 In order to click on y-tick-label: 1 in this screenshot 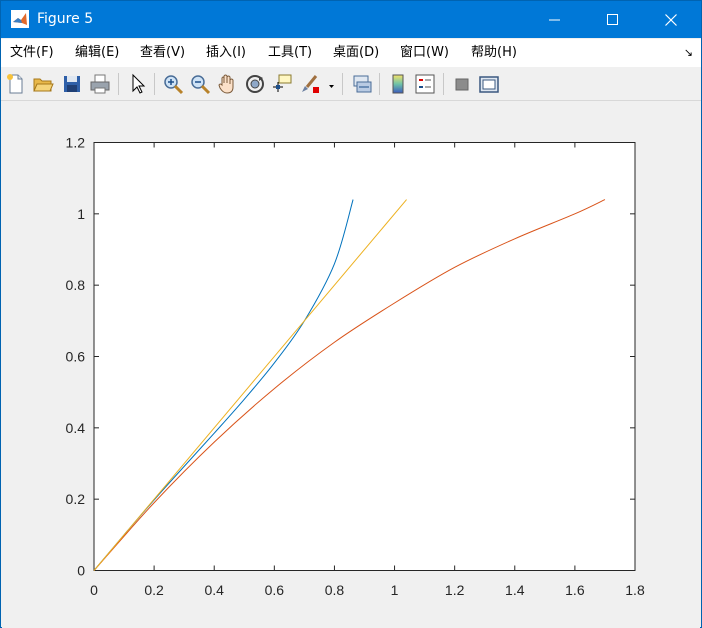, I will do `click(81, 214)`.